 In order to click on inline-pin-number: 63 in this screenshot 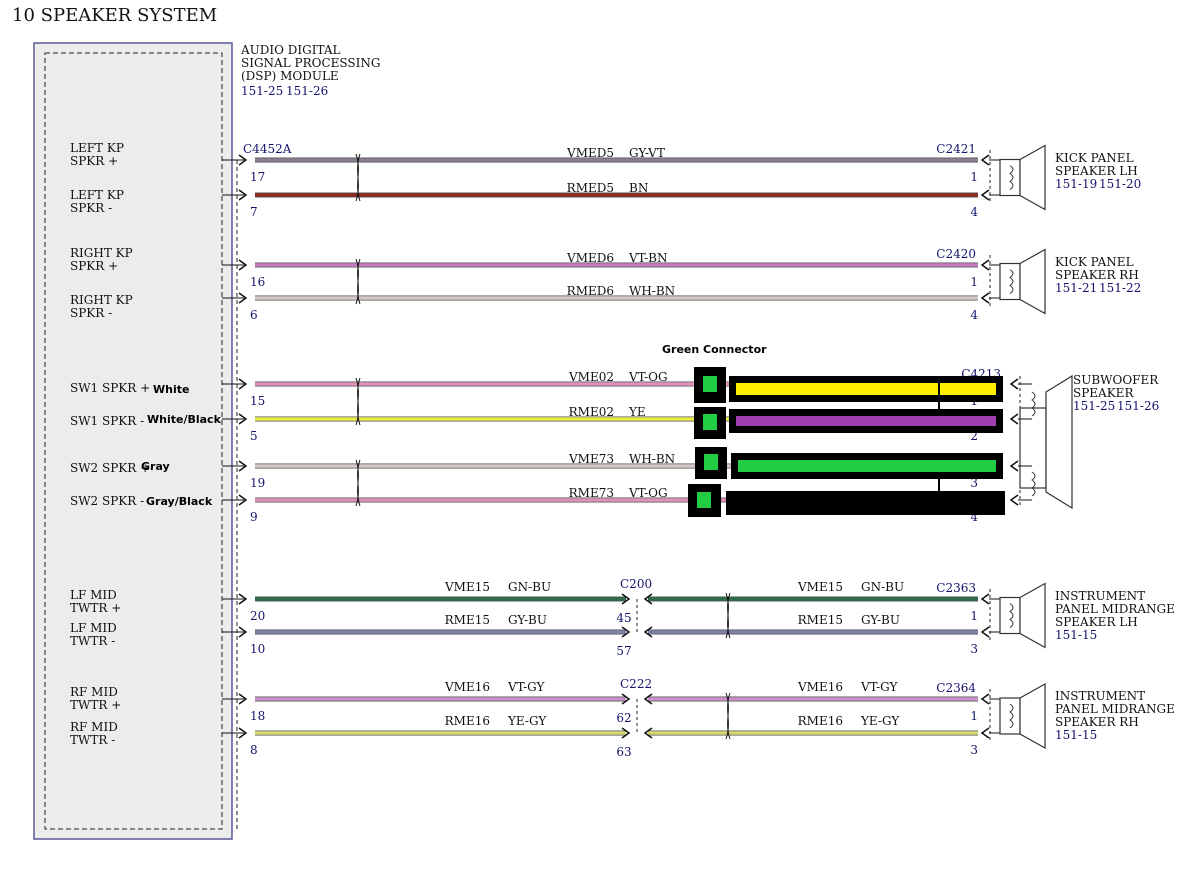, I will do `click(623, 752)`.